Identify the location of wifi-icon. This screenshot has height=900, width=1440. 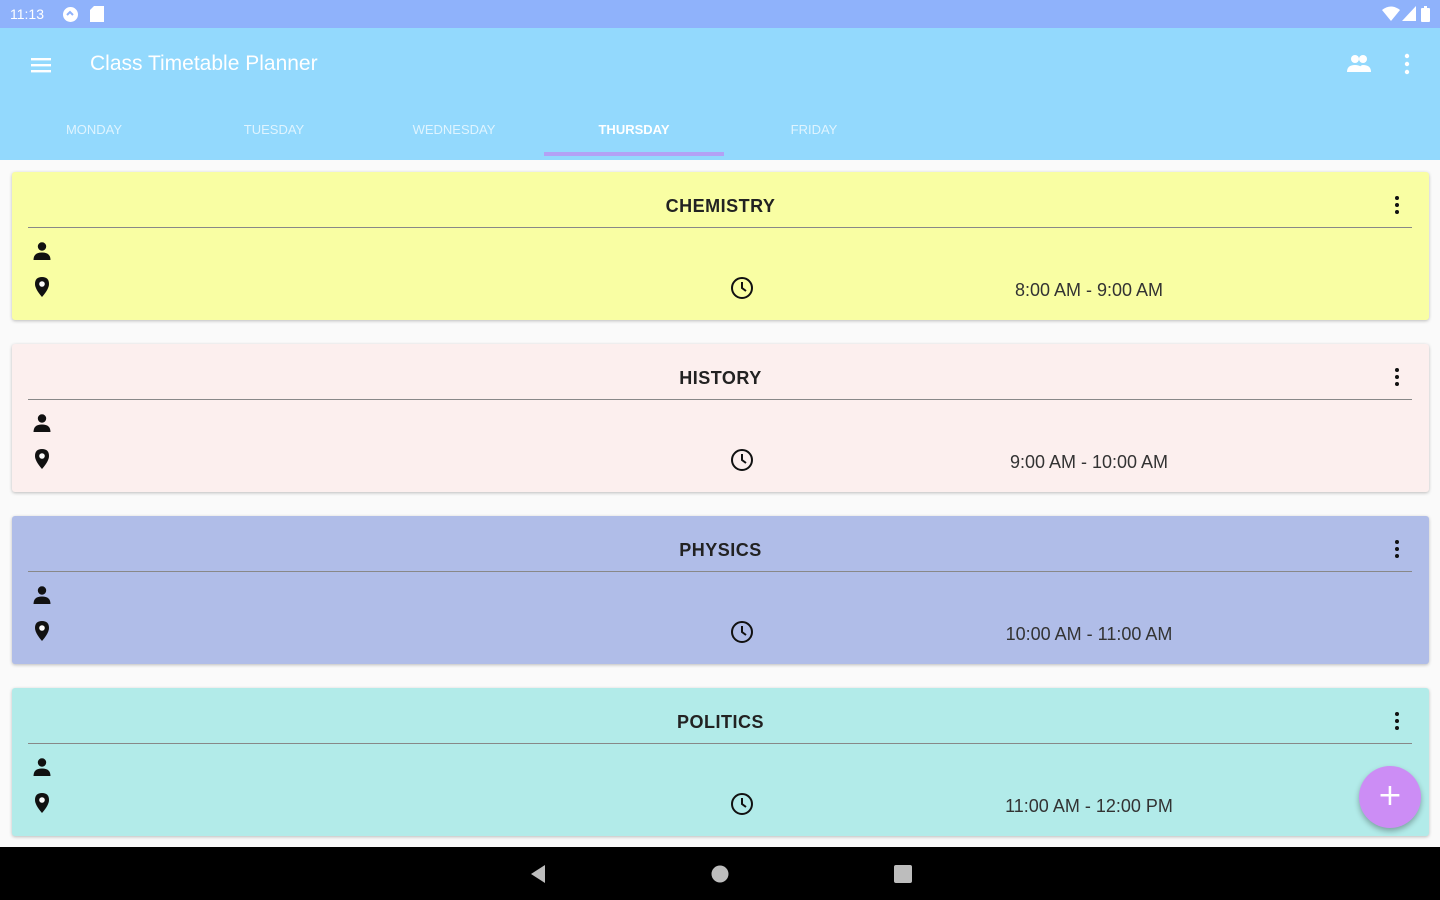
(1391, 16).